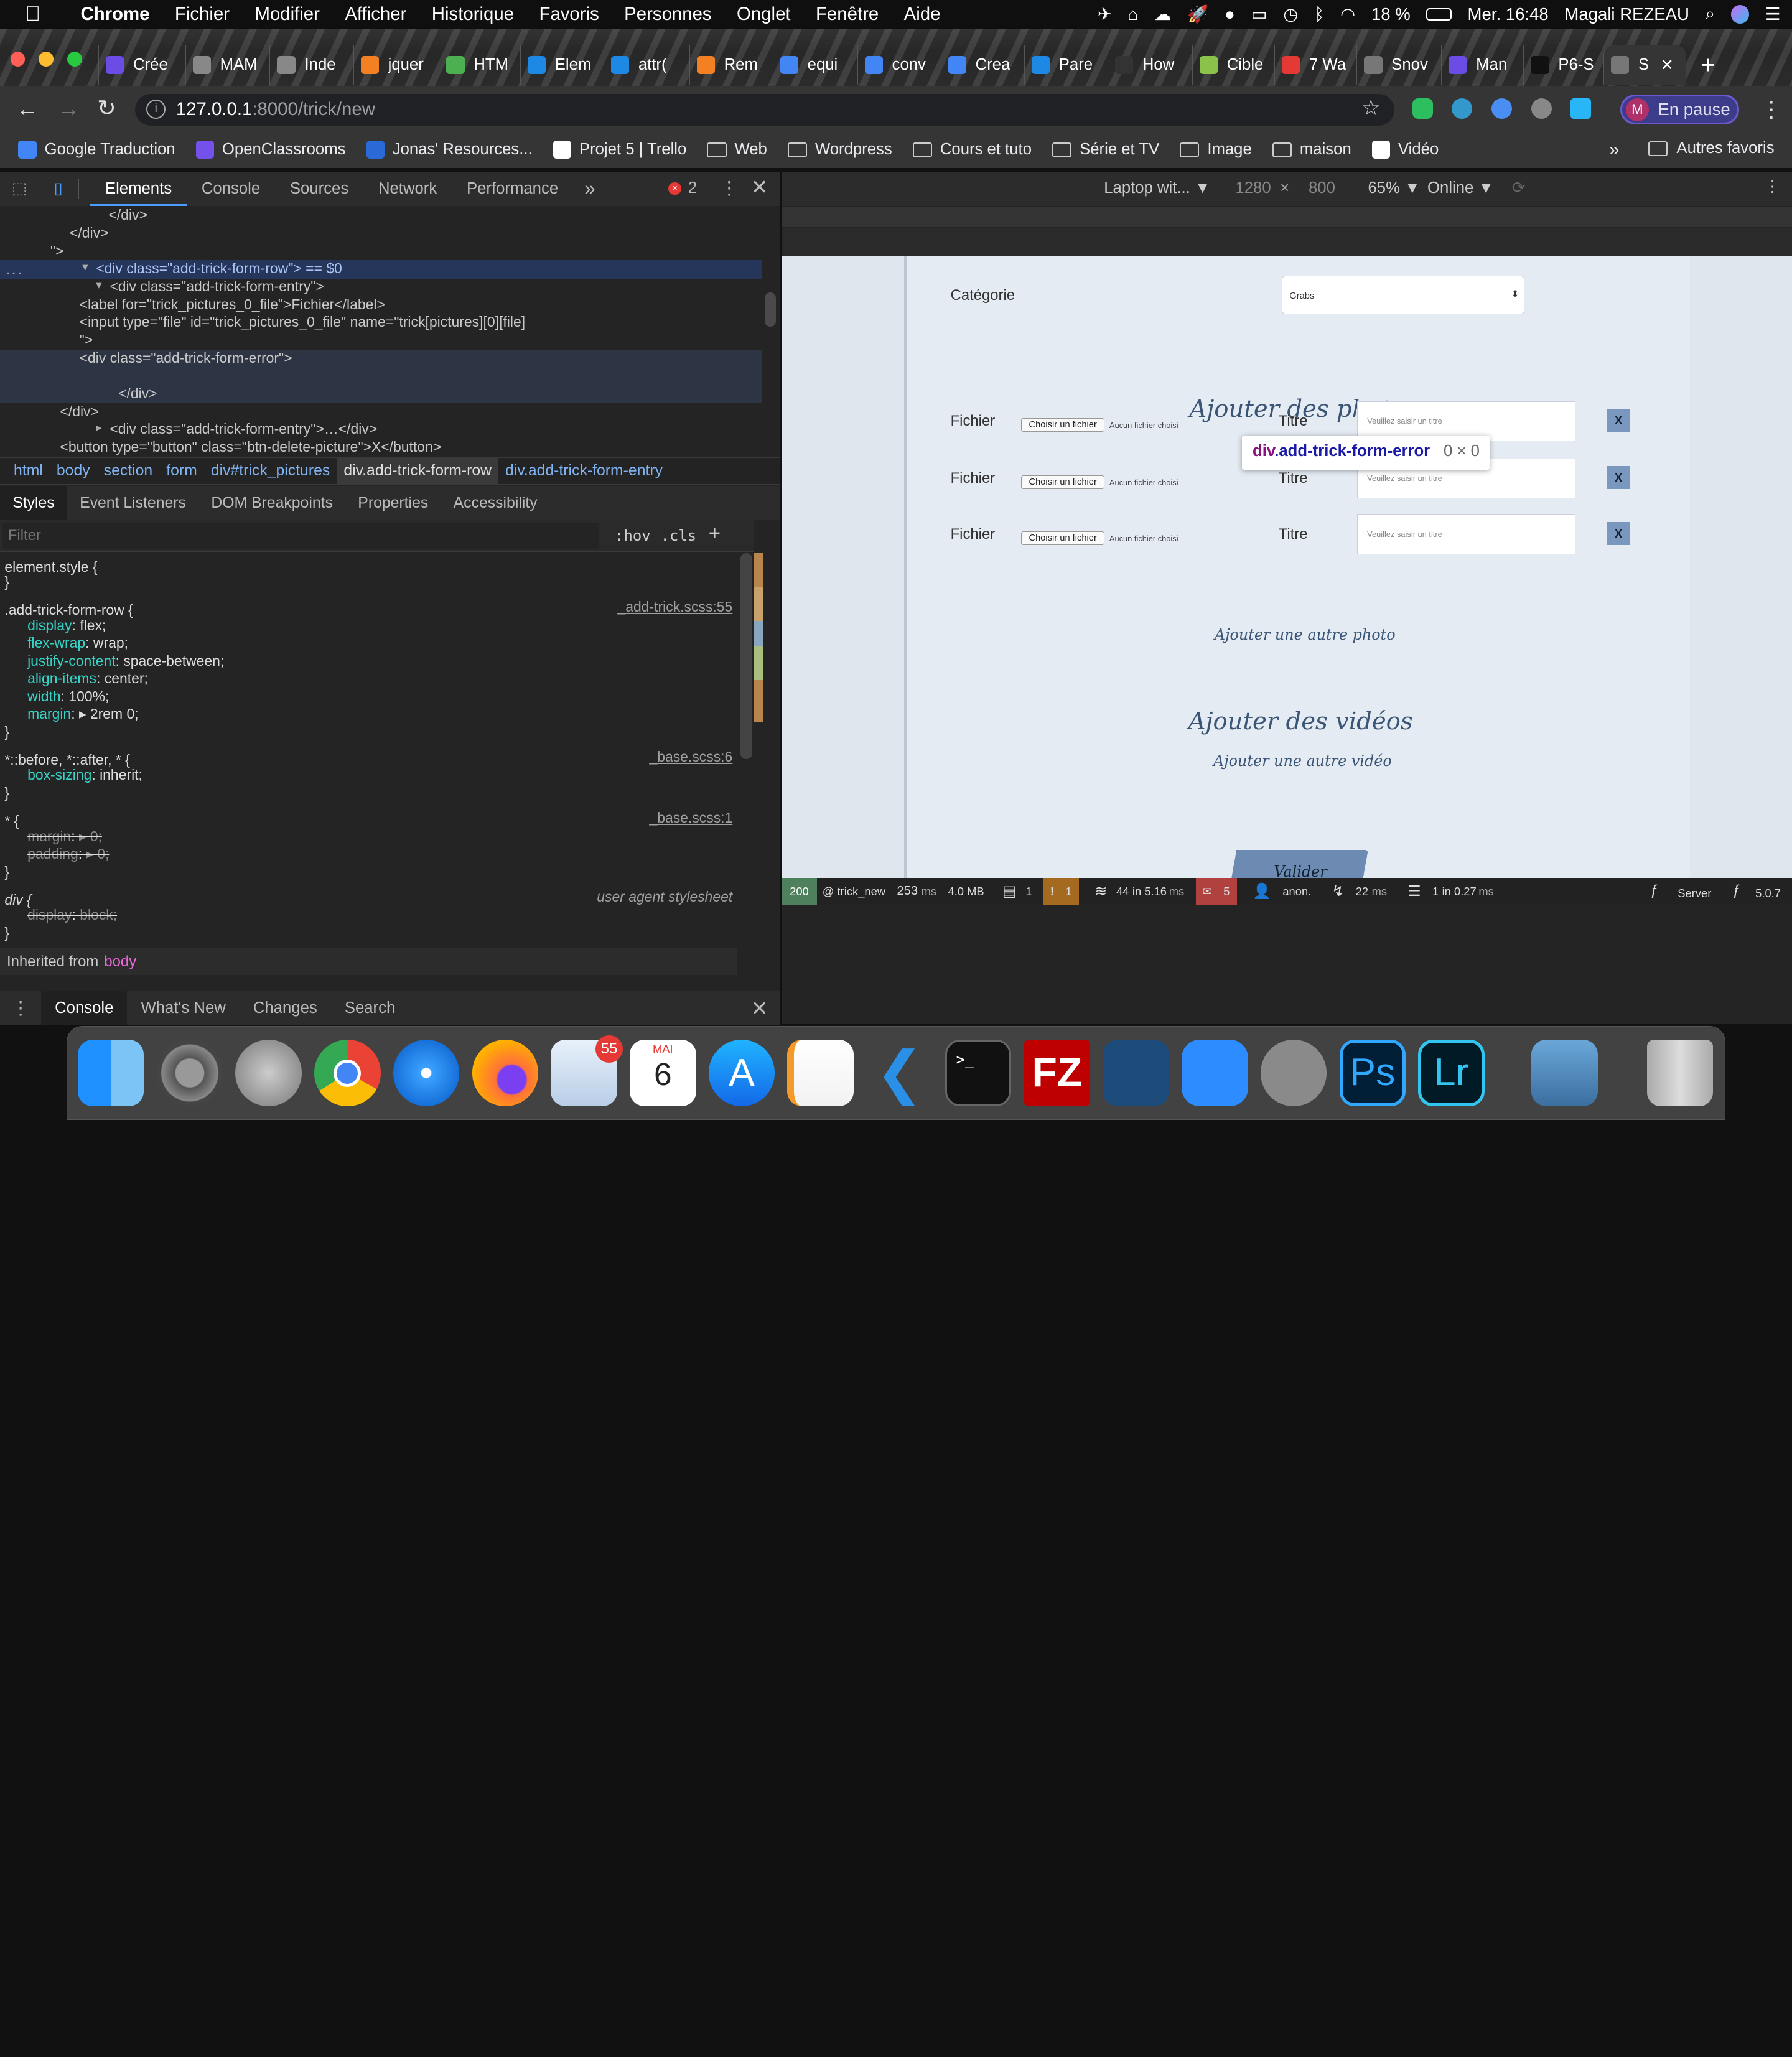 This screenshot has height=2057, width=1792. What do you see at coordinates (33, 502) in the screenshot?
I see `styles-subtab: Styles` at bounding box center [33, 502].